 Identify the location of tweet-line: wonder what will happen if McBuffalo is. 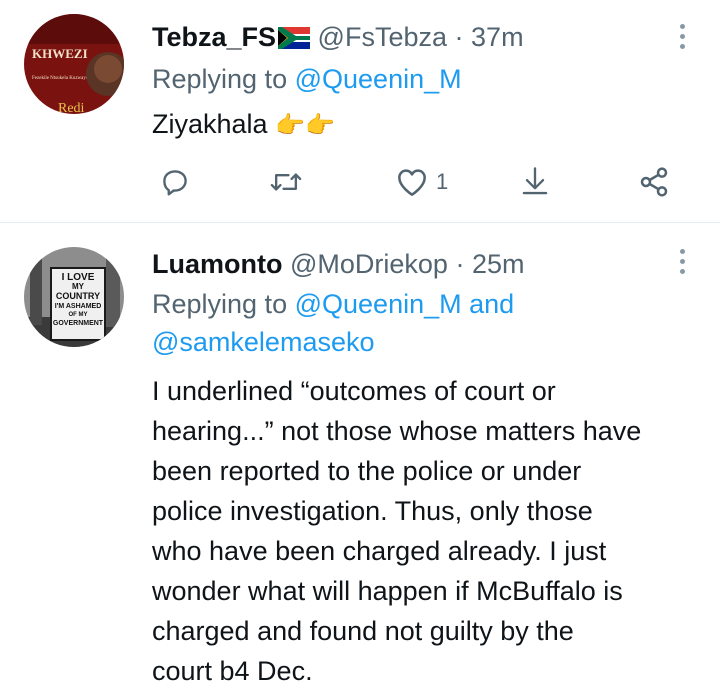
(387, 591).